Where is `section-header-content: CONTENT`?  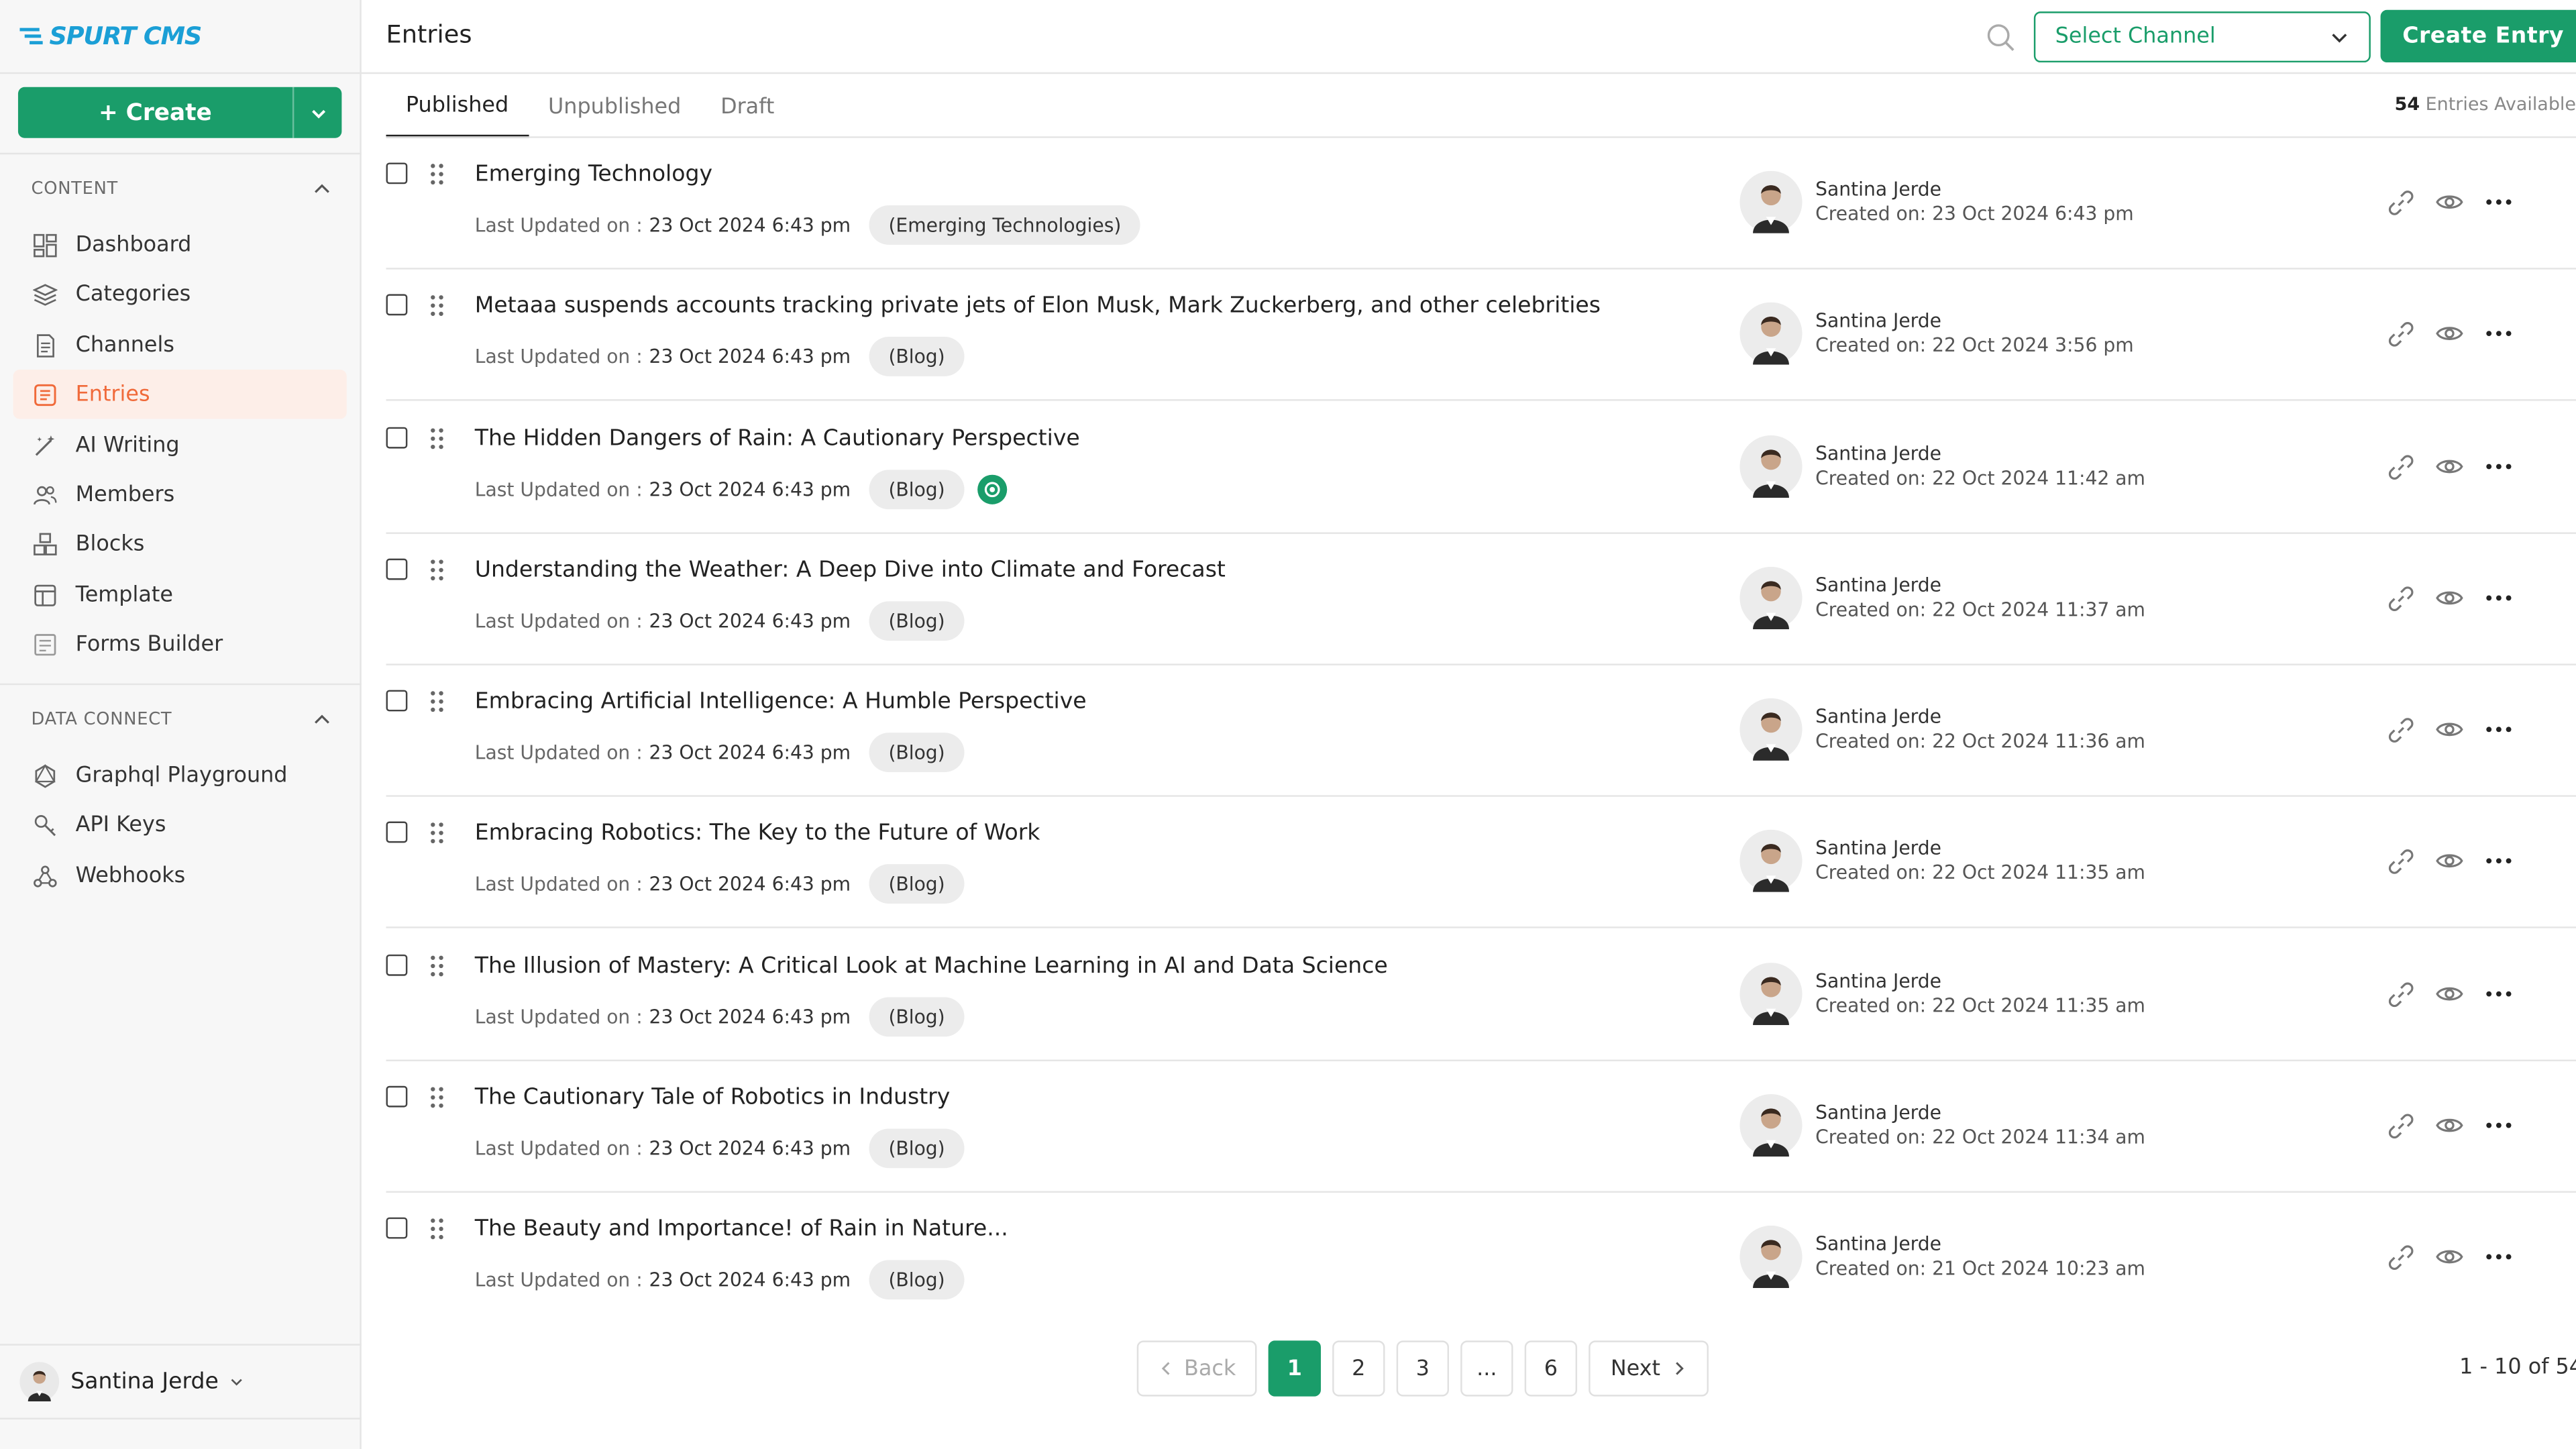 section-header-content: CONTENT is located at coordinates (182, 189).